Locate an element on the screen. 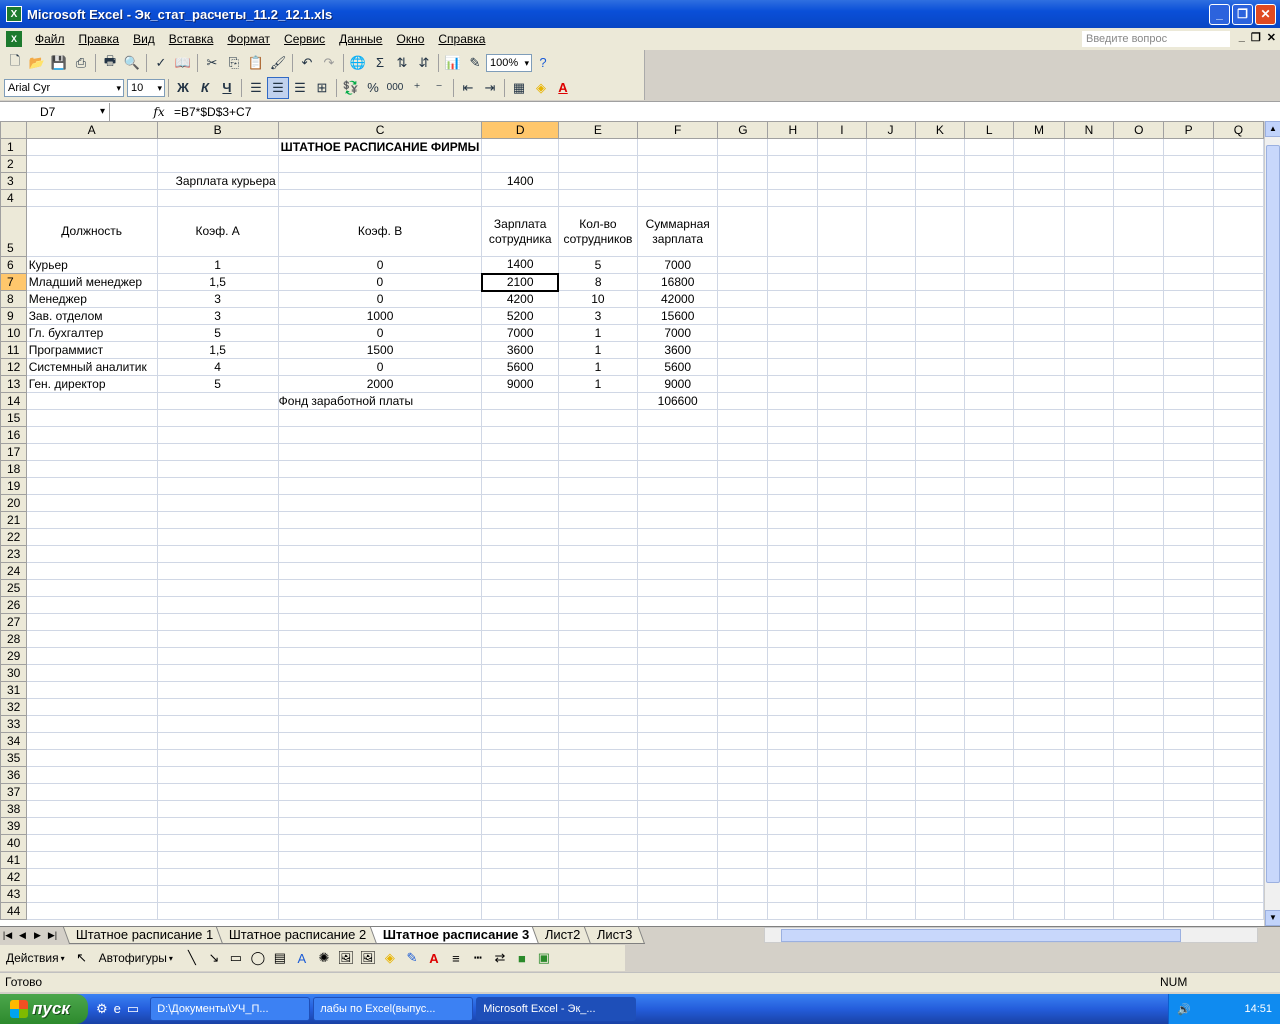  textbox-icon: ▤ is located at coordinates (280, 958).